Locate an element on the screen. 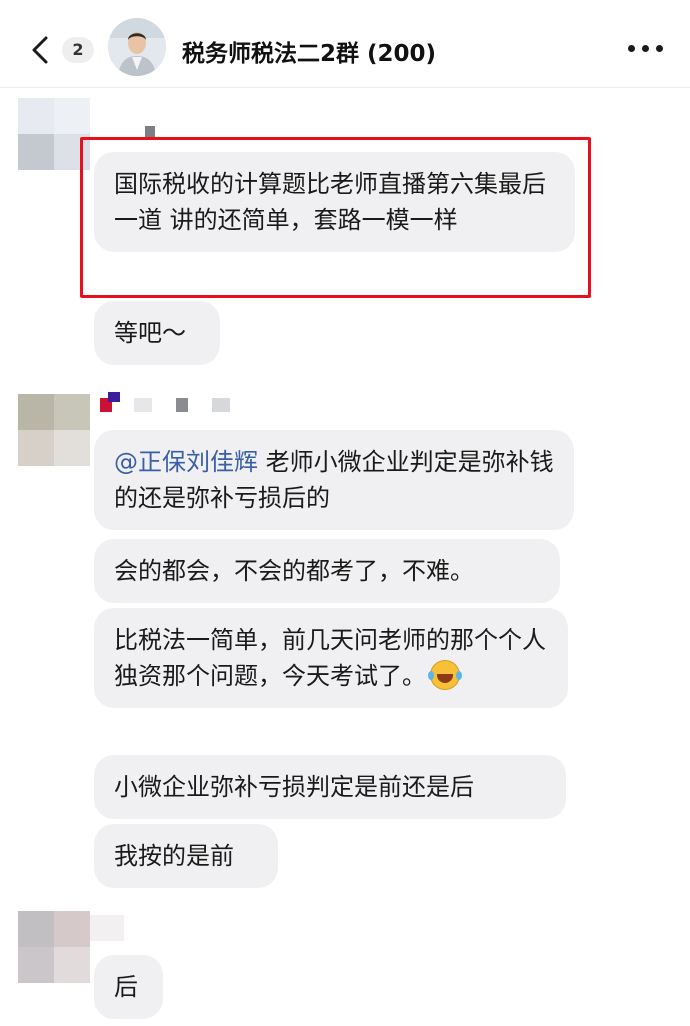 The image size is (690, 1026). chat-header: 2 税务师税法二2群 (200) is located at coordinates (345, 44).